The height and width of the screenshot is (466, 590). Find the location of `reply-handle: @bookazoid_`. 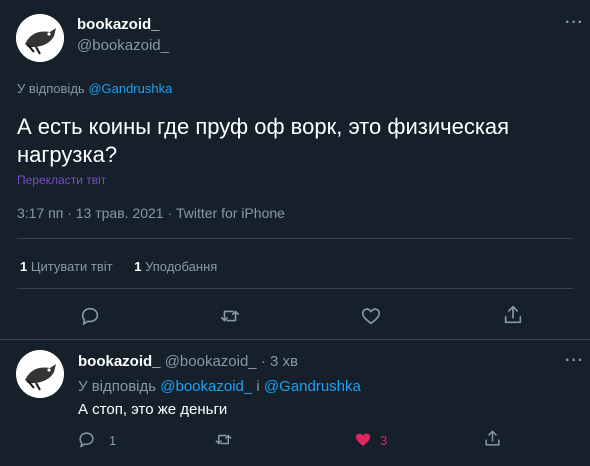

reply-handle: @bookazoid_ is located at coordinates (211, 361).